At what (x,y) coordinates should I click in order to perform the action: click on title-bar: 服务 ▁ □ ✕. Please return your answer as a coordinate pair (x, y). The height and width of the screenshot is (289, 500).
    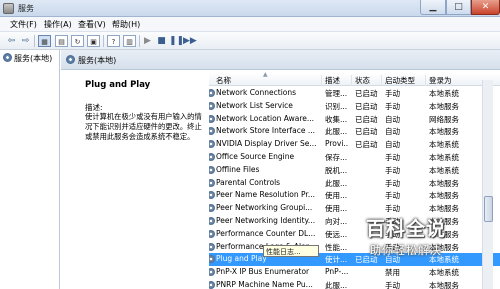
    Looking at the image, I should click on (250, 8).